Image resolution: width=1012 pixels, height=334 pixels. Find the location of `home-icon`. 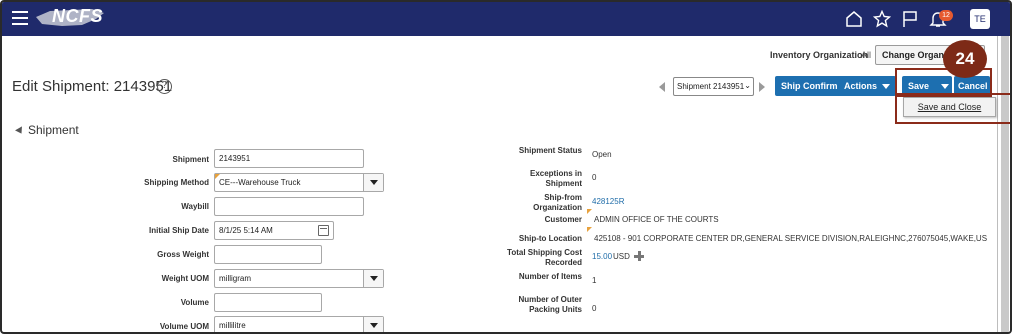

home-icon is located at coordinates (854, 19).